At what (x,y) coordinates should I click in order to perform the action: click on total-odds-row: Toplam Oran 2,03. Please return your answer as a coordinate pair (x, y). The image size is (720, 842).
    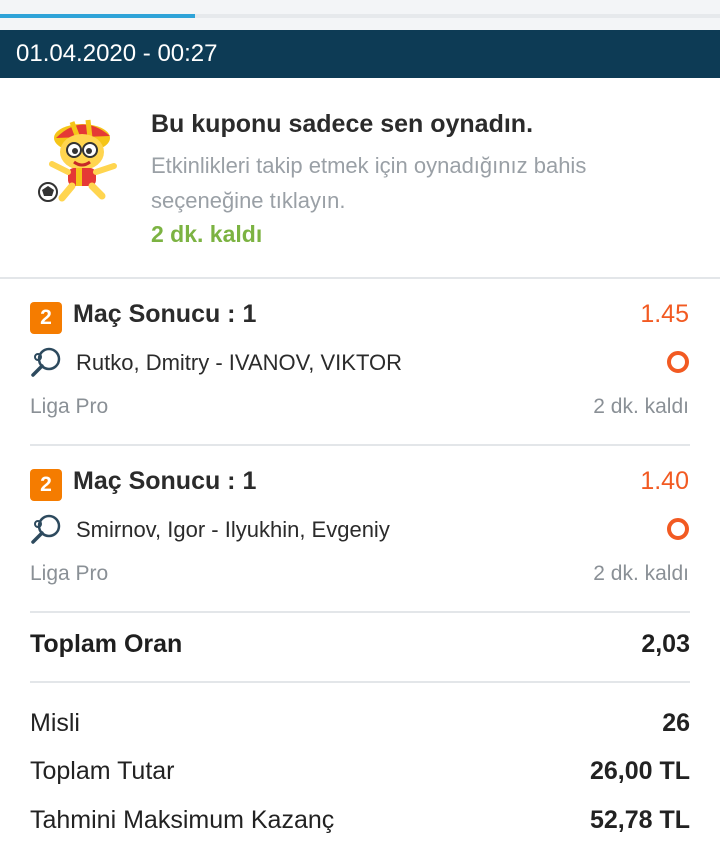
    Looking at the image, I should click on (360, 644).